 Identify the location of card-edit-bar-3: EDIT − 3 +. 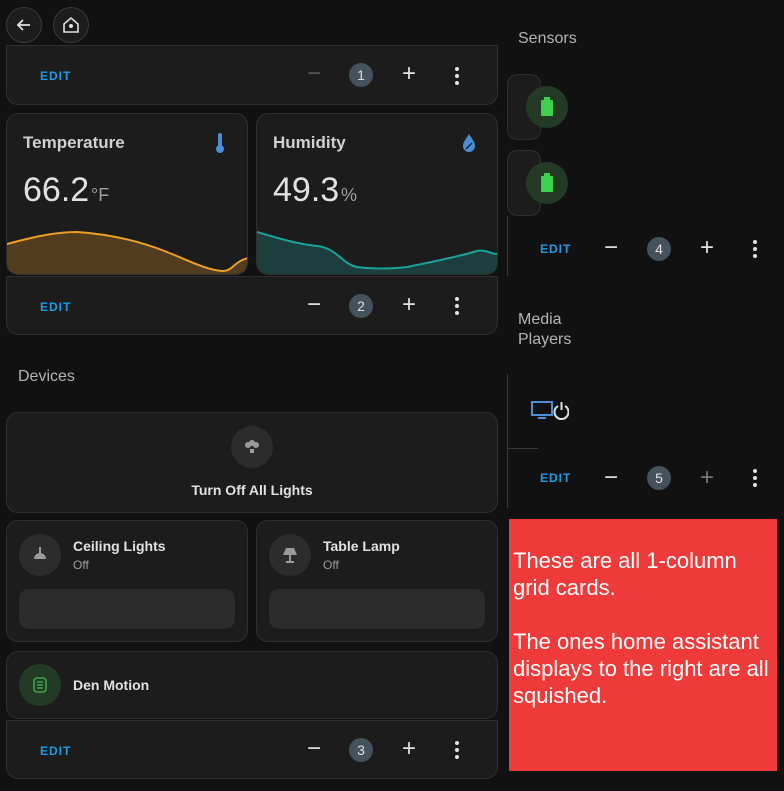
(252, 749).